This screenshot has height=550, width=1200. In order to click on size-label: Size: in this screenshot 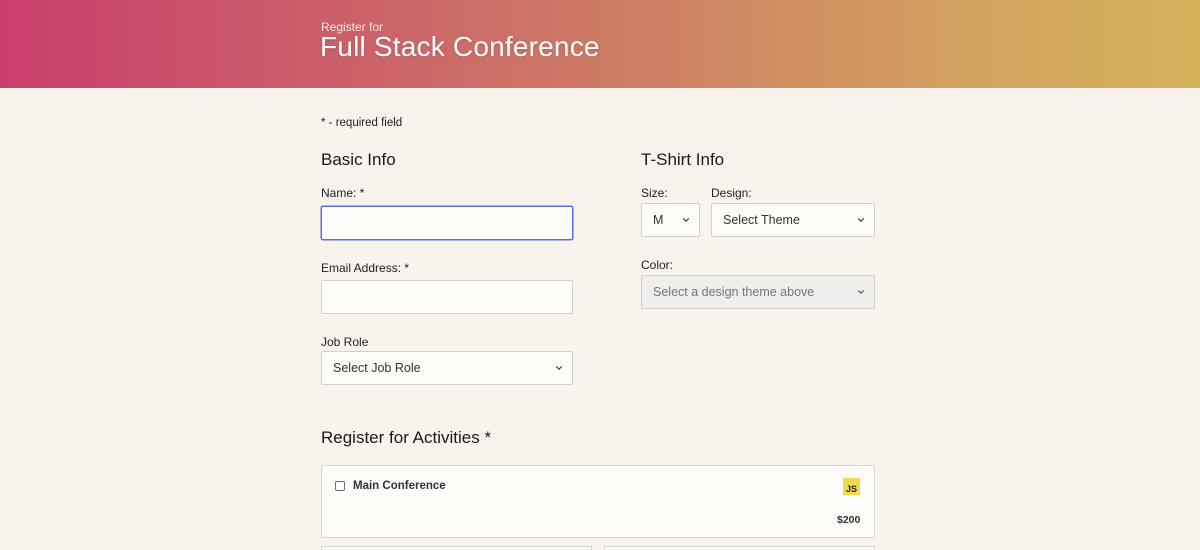, I will do `click(654, 193)`.